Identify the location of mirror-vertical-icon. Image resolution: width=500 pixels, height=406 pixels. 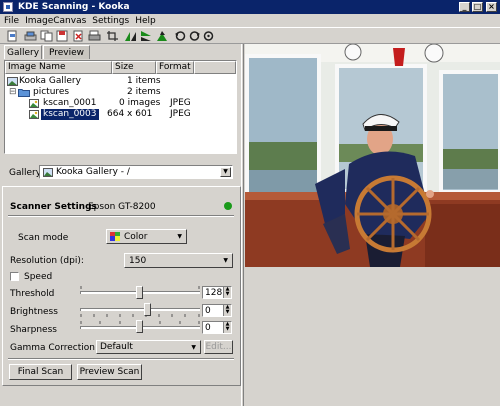
(130, 36).